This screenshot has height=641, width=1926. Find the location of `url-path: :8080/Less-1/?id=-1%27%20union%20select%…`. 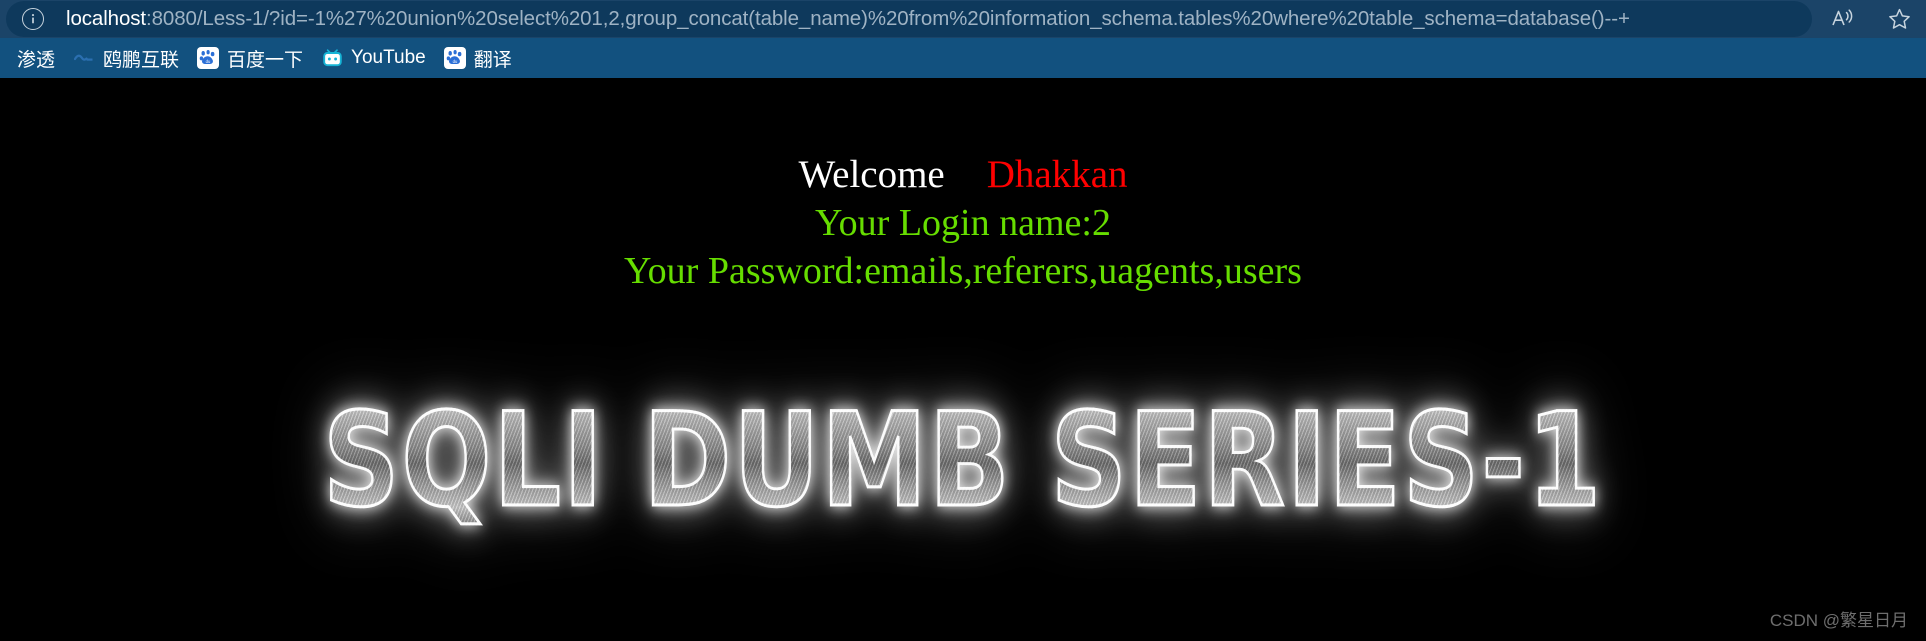

url-path: :8080/Less-1/?id=-1%27%20union%20select%… is located at coordinates (888, 18).